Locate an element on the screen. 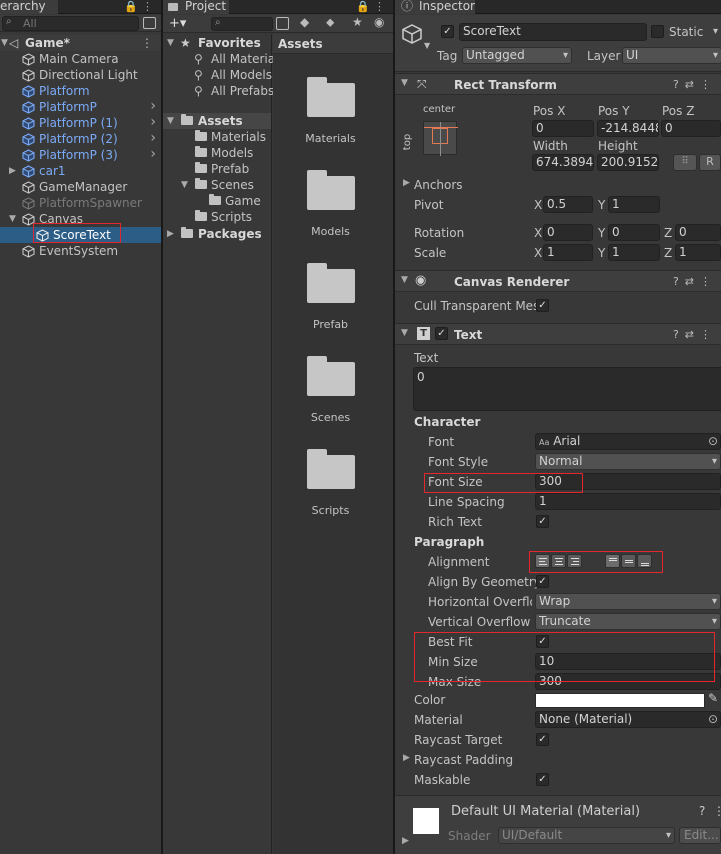  folder-row: ▼ Scenes is located at coordinates (217, 185).